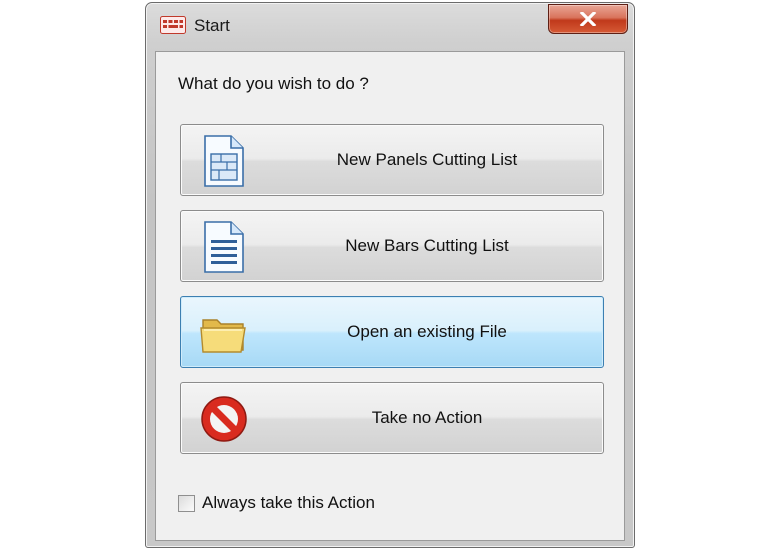  I want to click on folder-icon, so click(223, 336).